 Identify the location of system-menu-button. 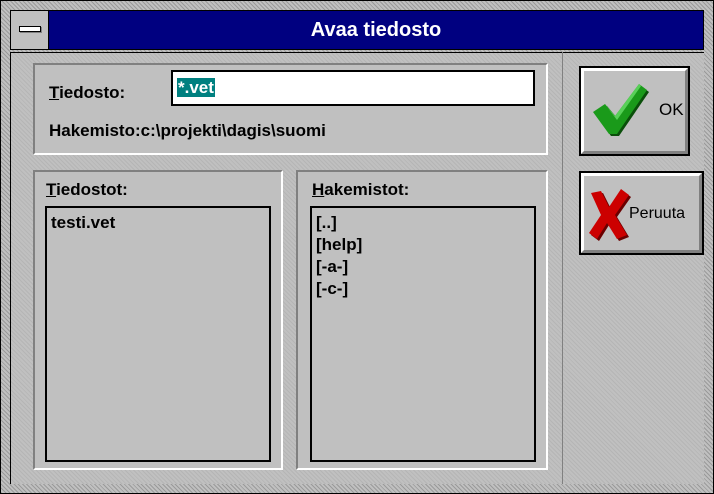
(30, 30).